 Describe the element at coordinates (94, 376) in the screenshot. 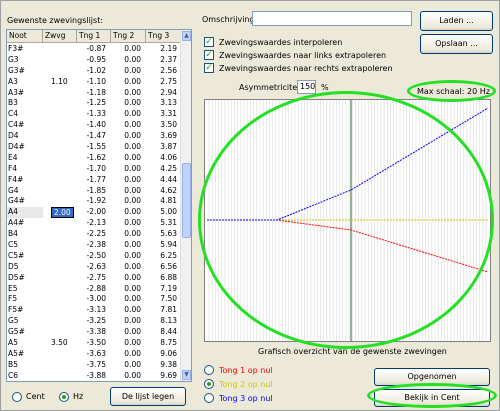

I see `table-row: C6 -3.88 0.00 9.69` at that location.